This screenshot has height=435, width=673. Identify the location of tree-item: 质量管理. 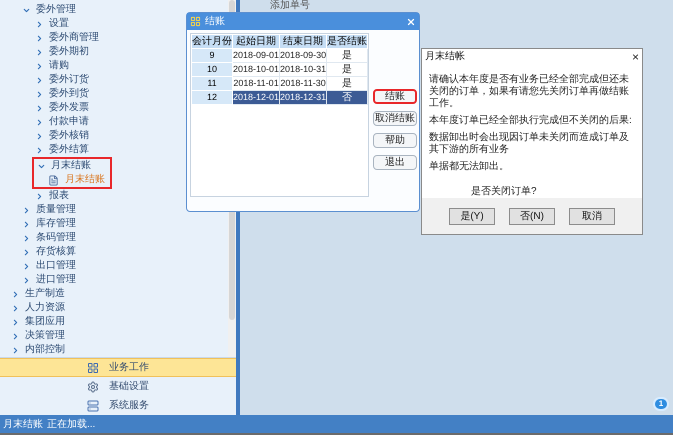
(56, 210).